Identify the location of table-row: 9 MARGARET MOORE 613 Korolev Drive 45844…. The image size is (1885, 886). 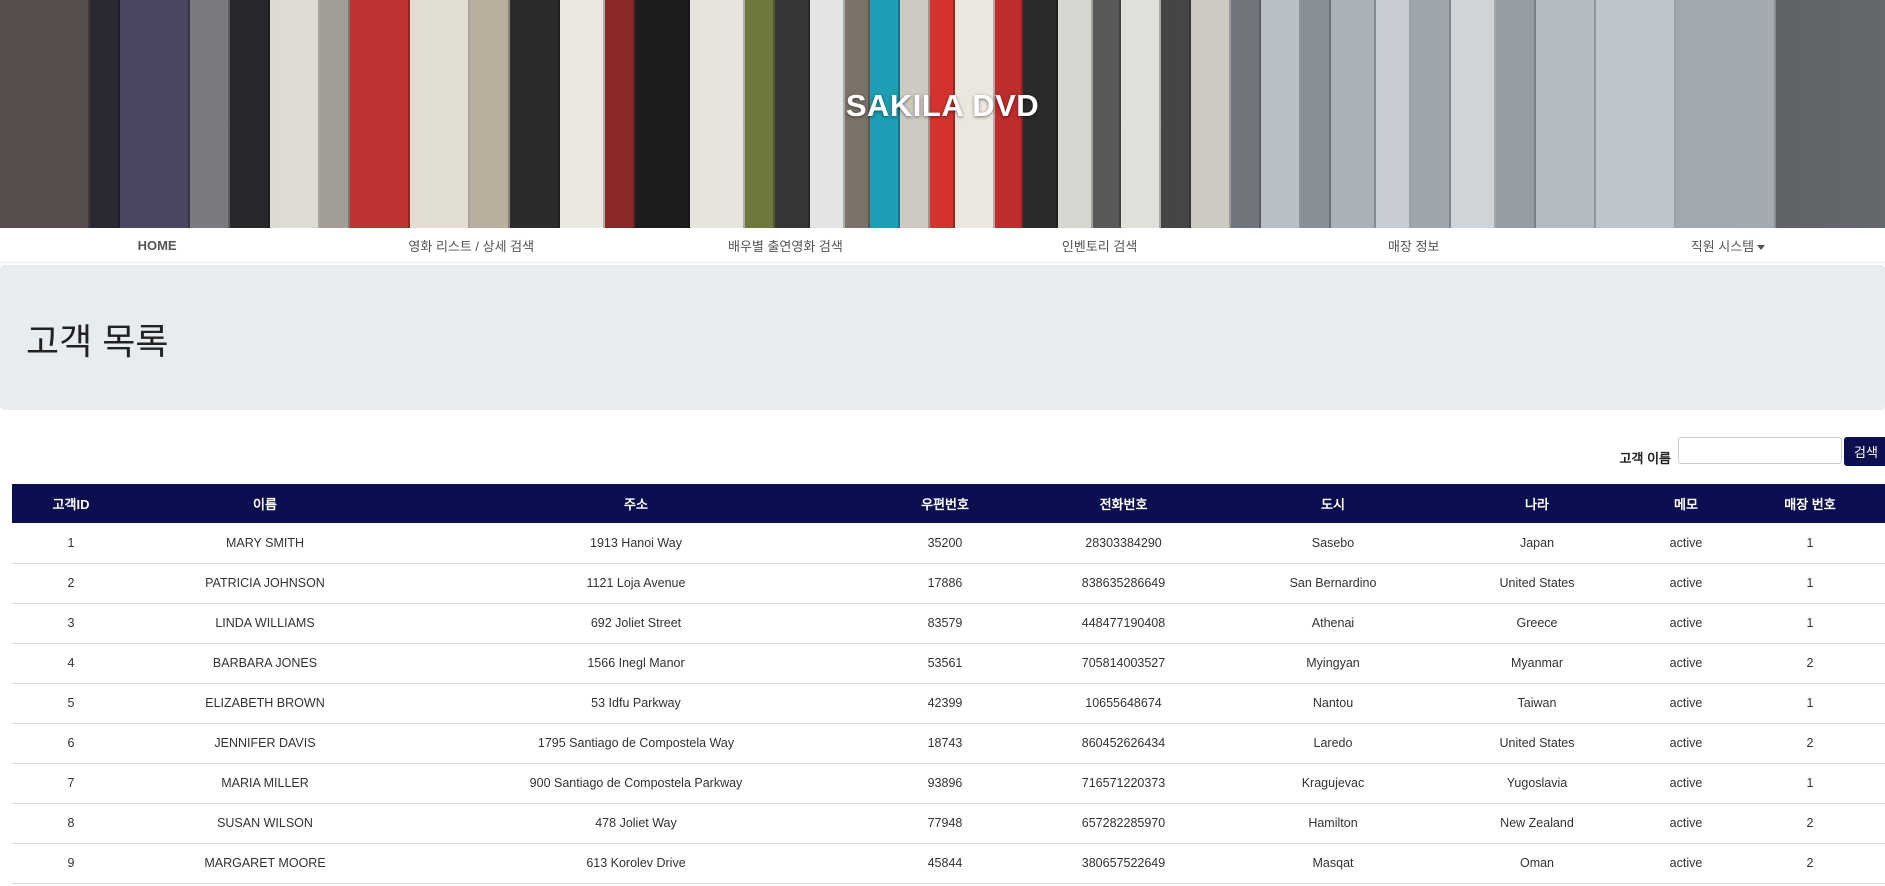
(948, 863).